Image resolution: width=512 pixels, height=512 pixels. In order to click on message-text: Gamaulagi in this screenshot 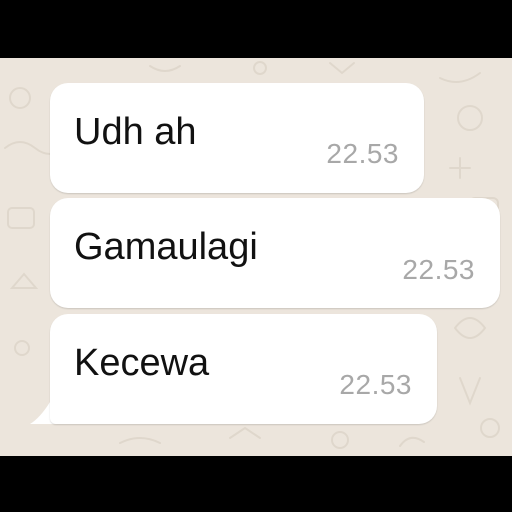, I will do `click(166, 247)`.